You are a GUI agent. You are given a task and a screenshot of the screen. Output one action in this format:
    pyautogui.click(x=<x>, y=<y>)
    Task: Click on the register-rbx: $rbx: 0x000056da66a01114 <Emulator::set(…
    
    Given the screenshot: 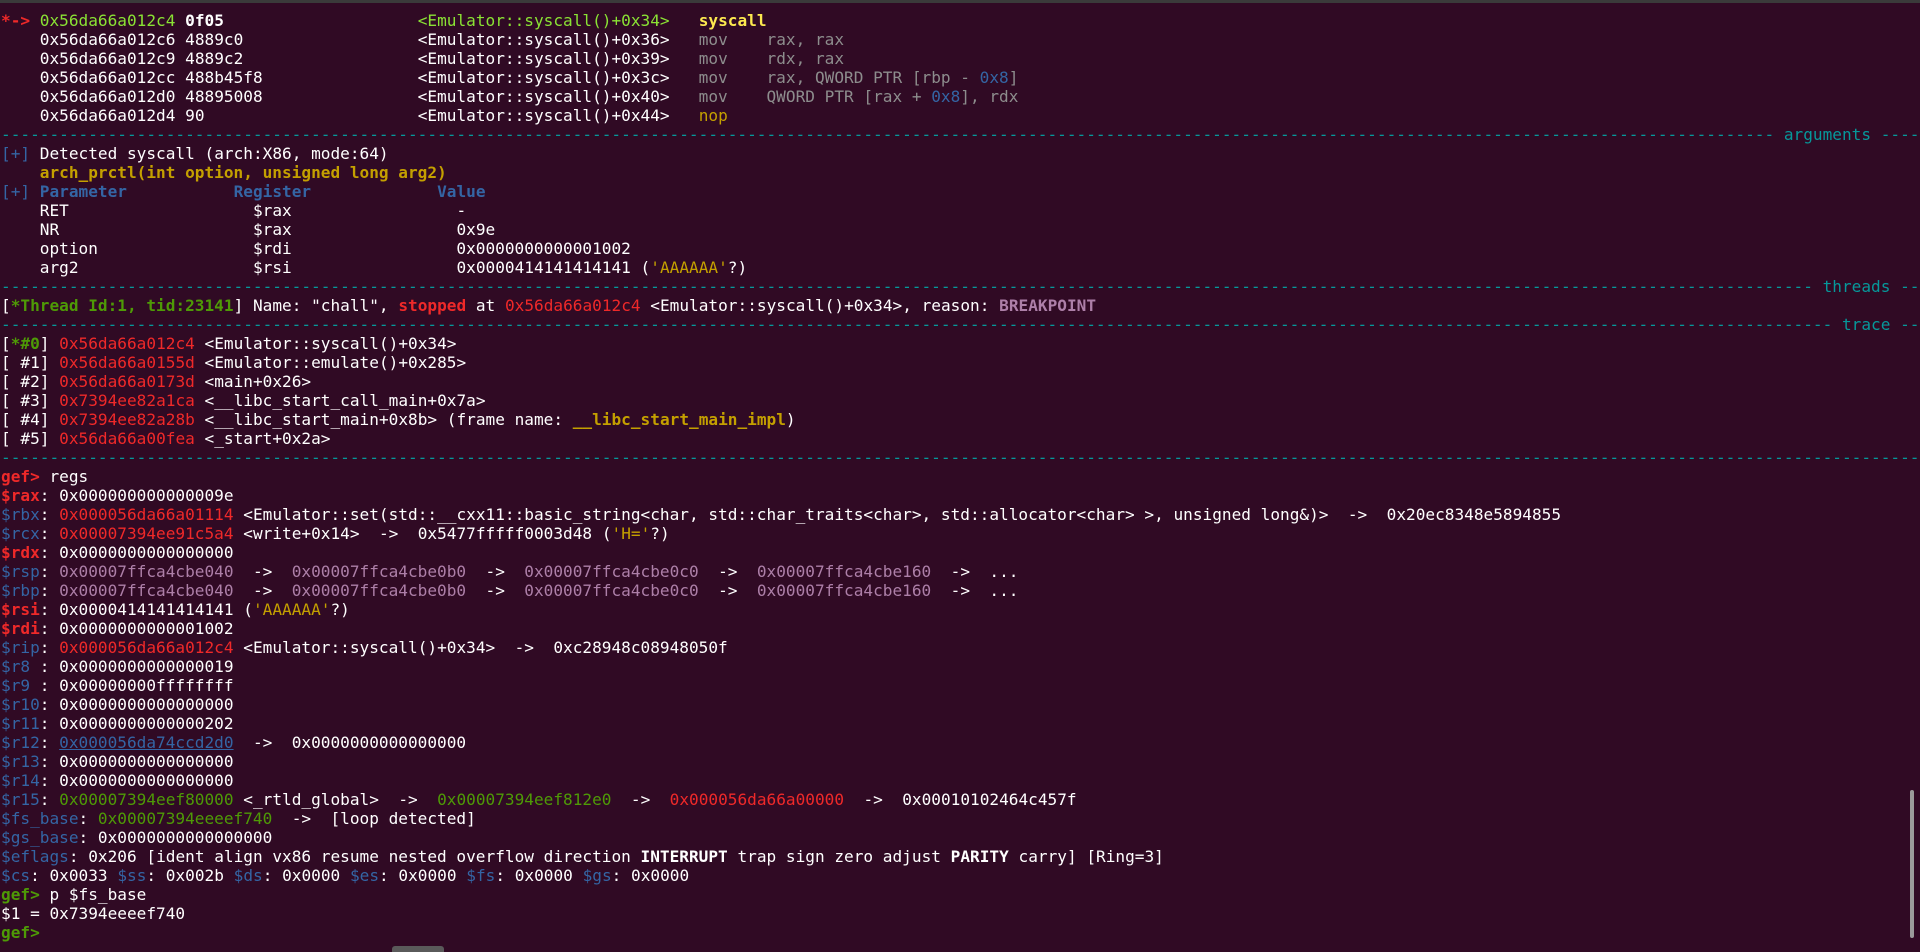 What is the action you would take?
    pyautogui.click(x=781, y=514)
    